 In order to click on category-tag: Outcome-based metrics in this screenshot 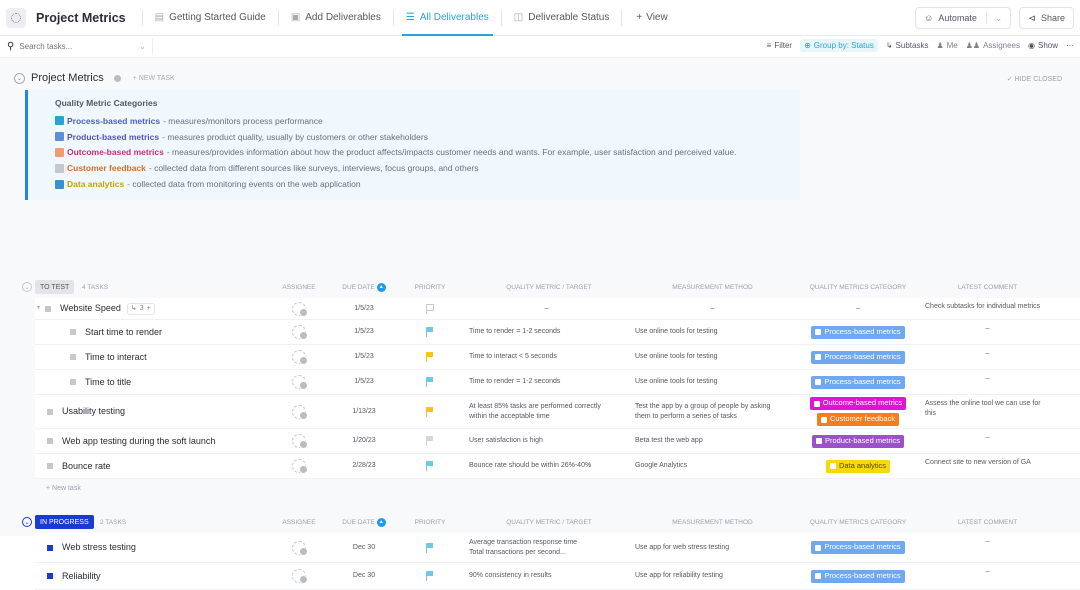, I will do `click(858, 403)`.